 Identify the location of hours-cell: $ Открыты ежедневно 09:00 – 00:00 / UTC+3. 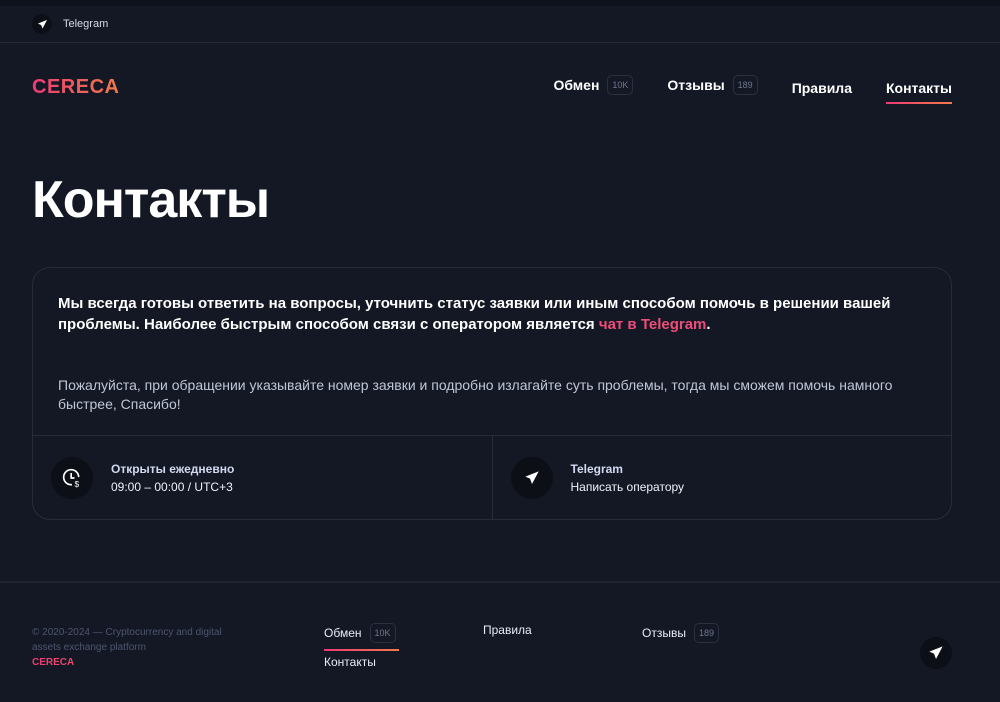
(262, 478).